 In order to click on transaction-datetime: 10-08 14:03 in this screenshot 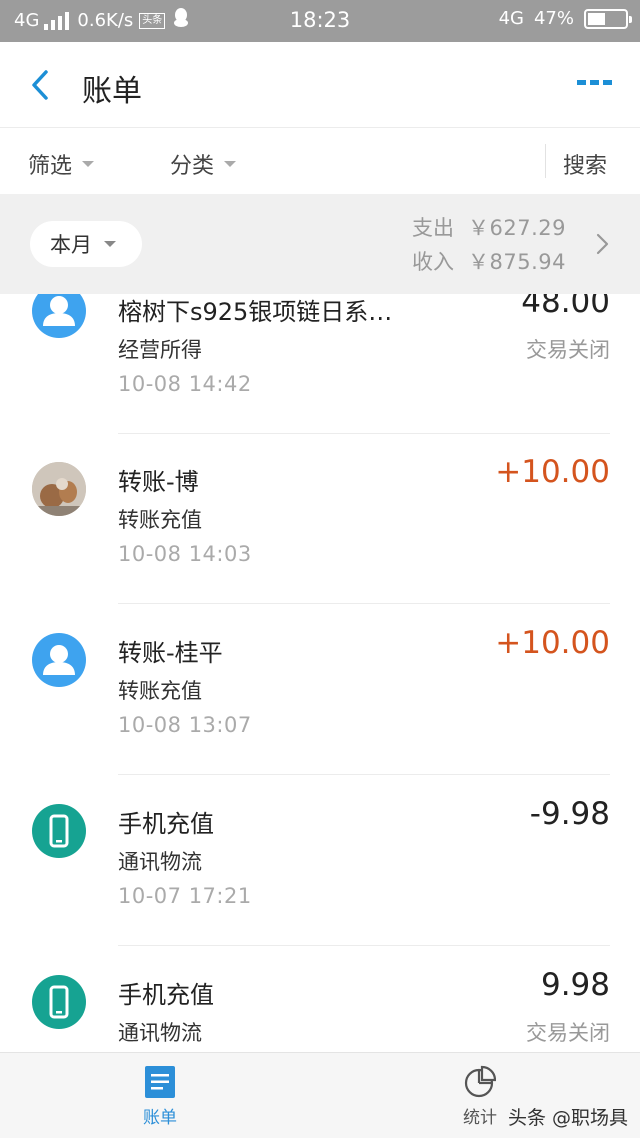, I will do `click(185, 554)`.